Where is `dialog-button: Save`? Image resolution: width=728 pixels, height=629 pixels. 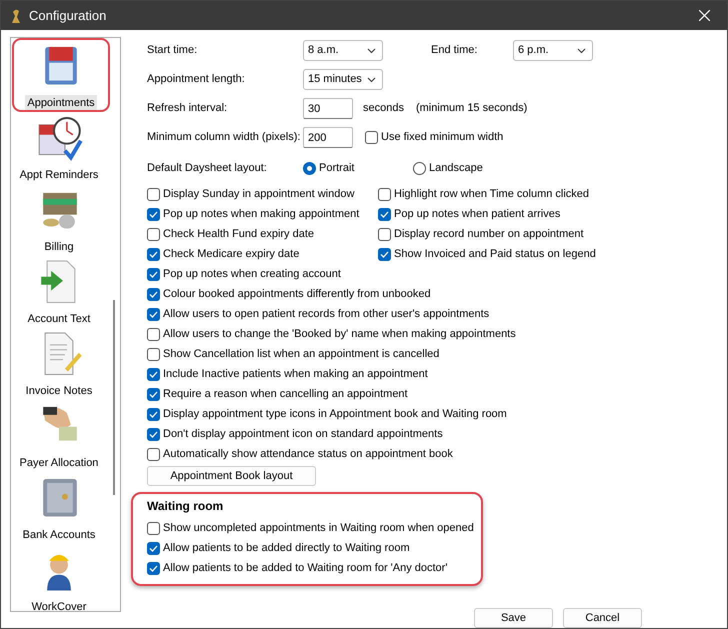
dialog-button: Save is located at coordinates (513, 618).